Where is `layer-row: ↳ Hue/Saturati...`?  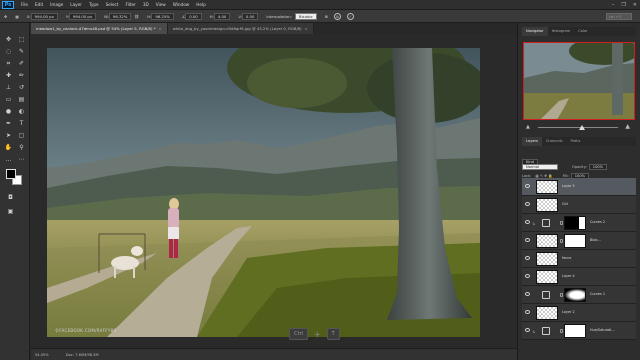 layer-row: ↳ Hue/Saturati... is located at coordinates (579, 331).